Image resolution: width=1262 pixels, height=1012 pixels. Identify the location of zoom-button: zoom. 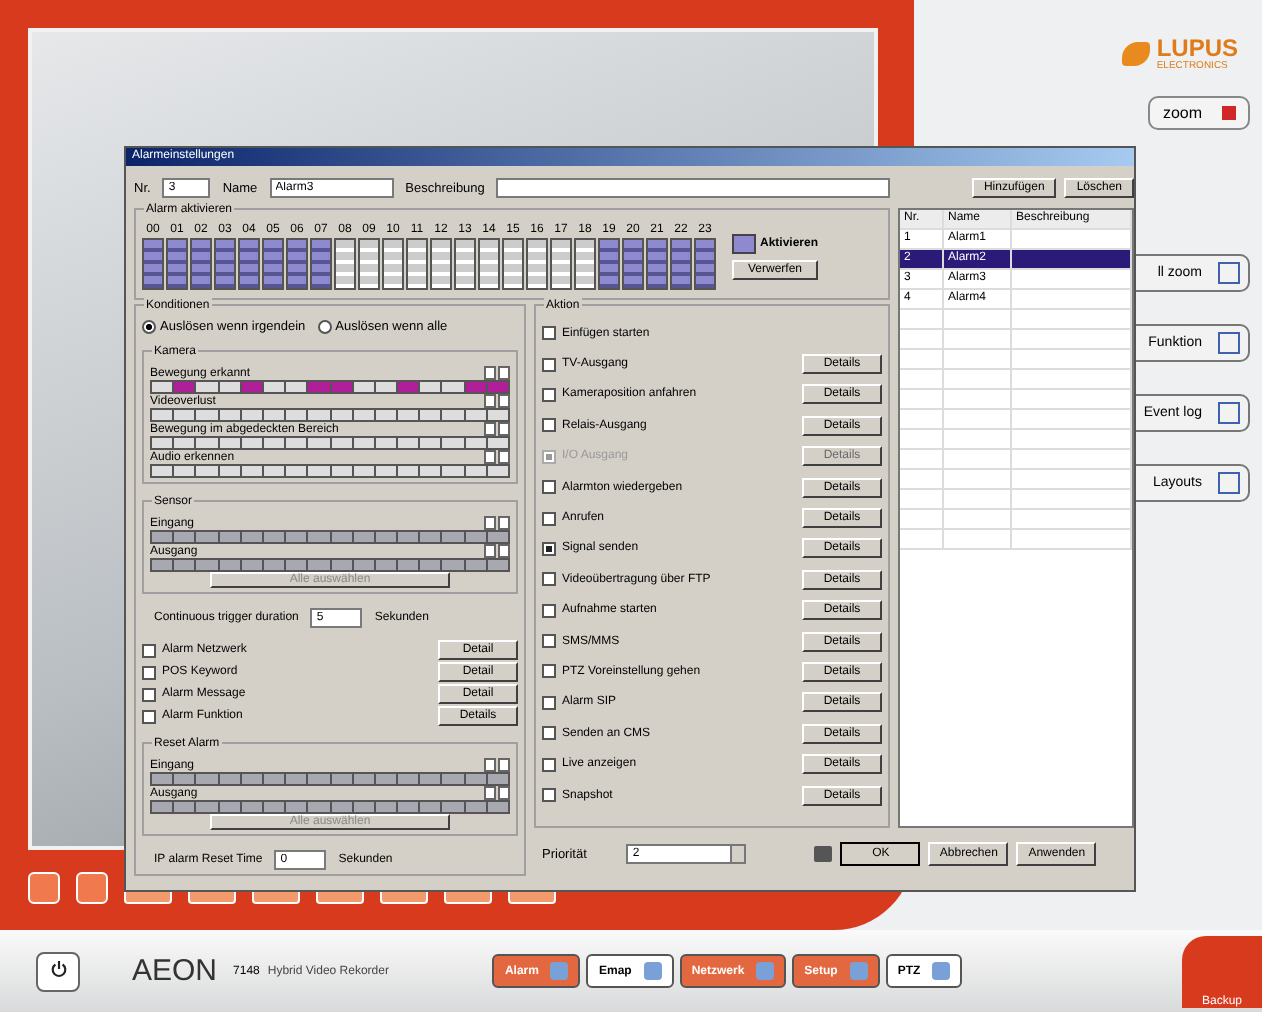
(1199, 113).